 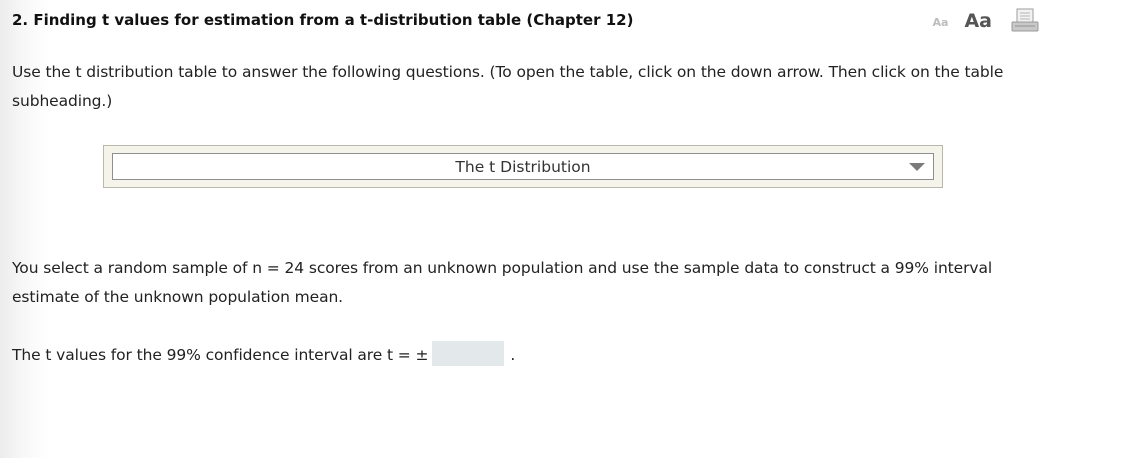 I want to click on t-value-answer-input, so click(x=468, y=353).